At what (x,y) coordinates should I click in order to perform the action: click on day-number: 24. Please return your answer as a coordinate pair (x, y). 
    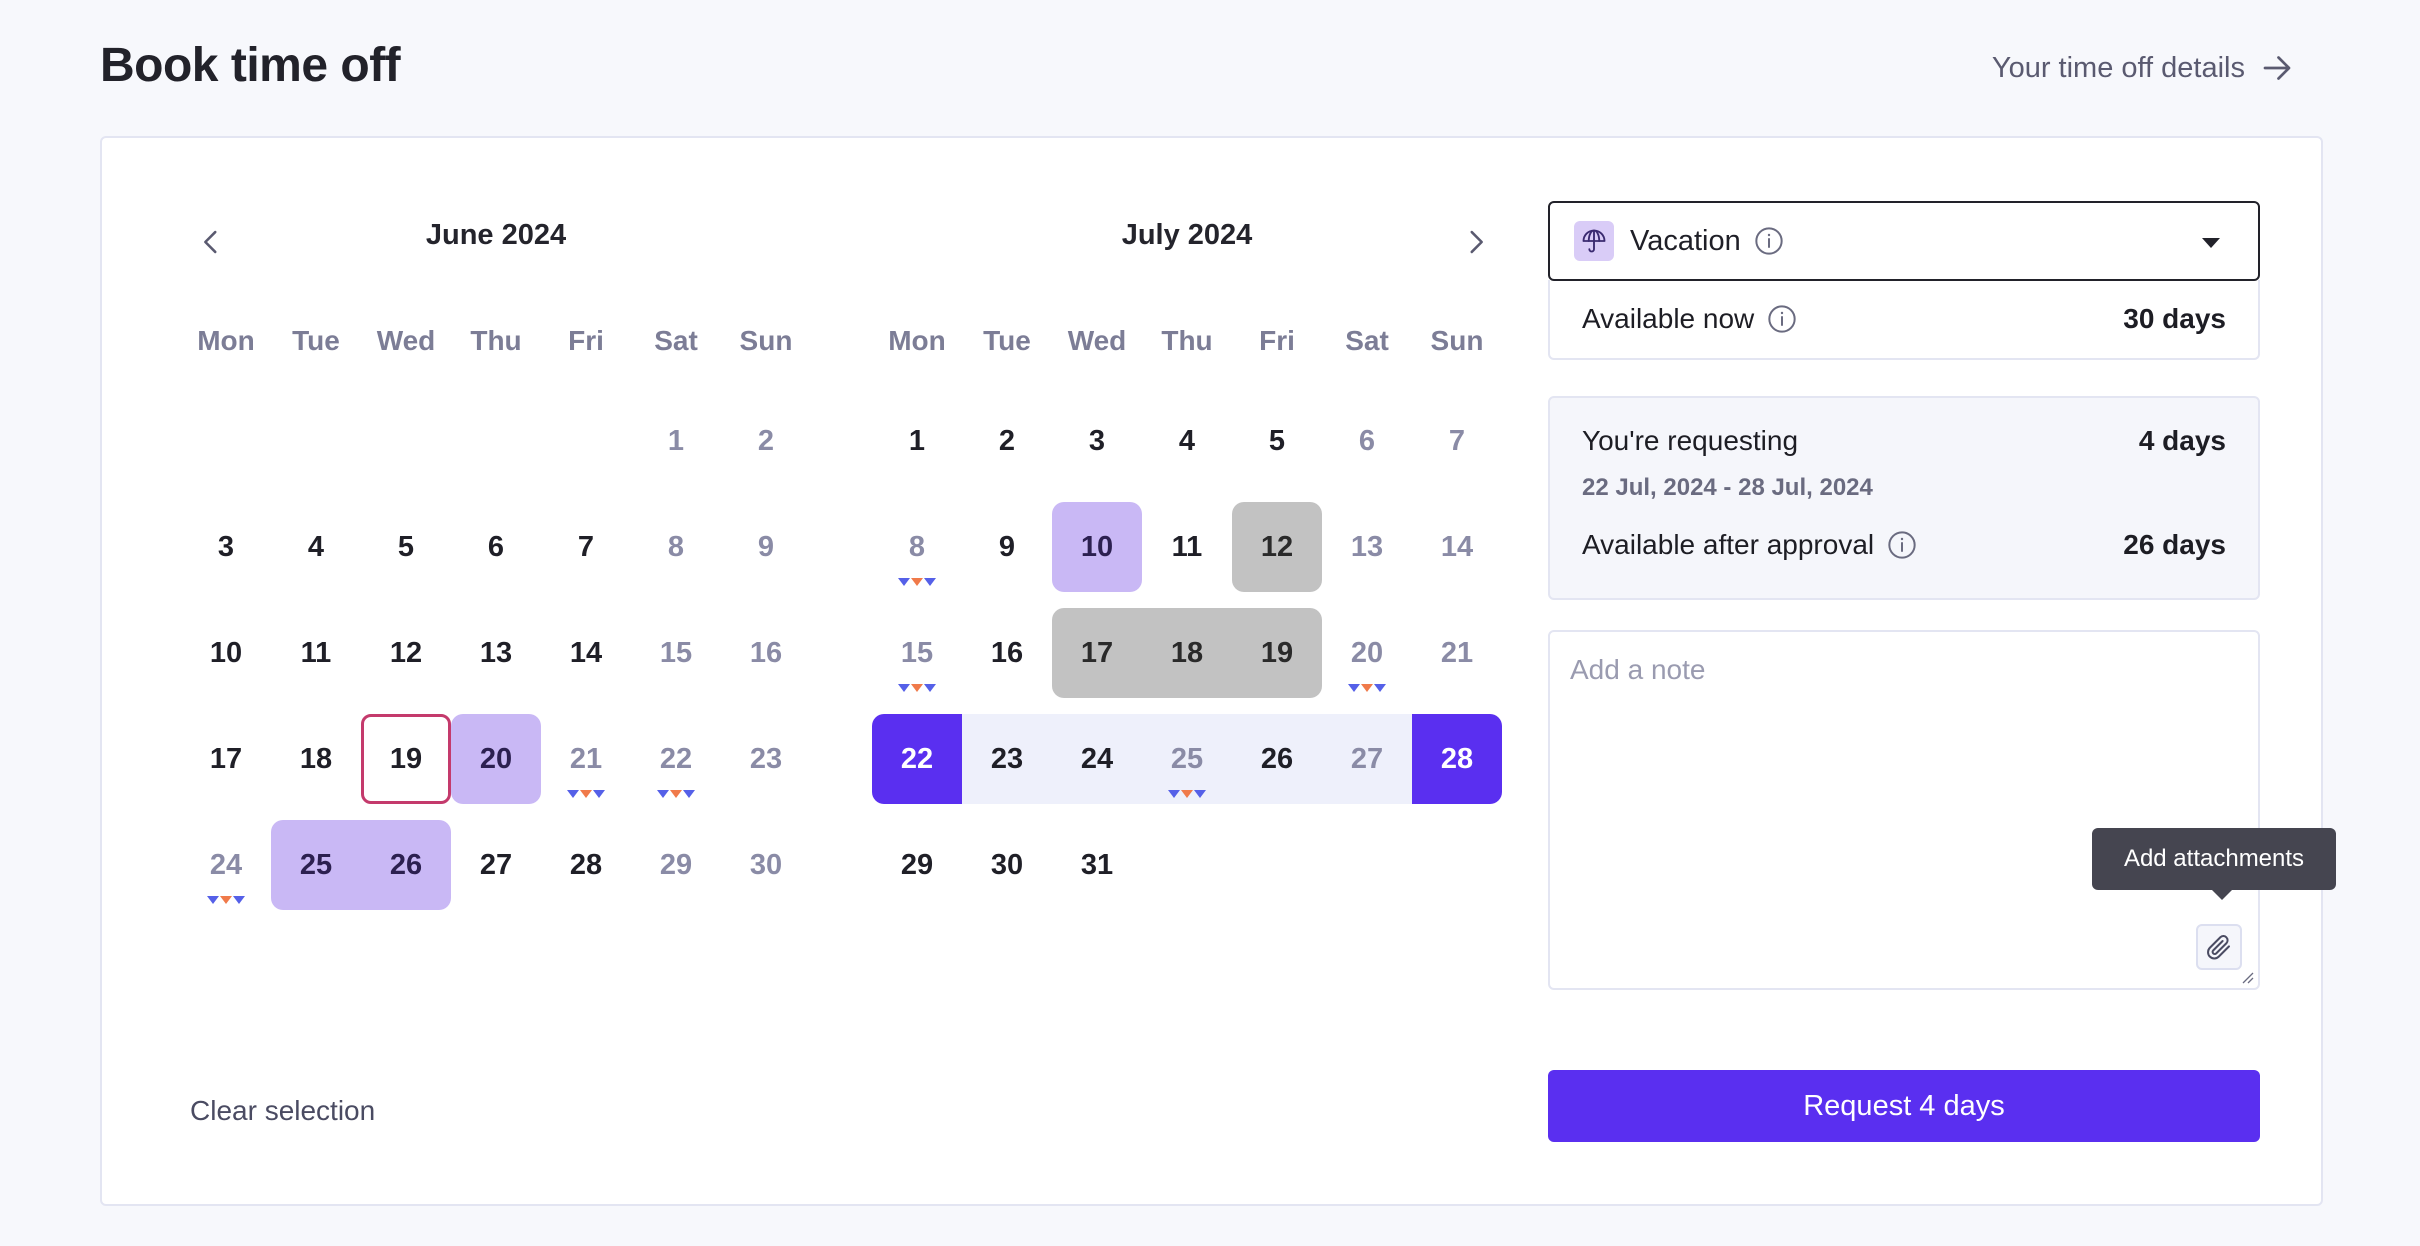
    Looking at the image, I should click on (1097, 758).